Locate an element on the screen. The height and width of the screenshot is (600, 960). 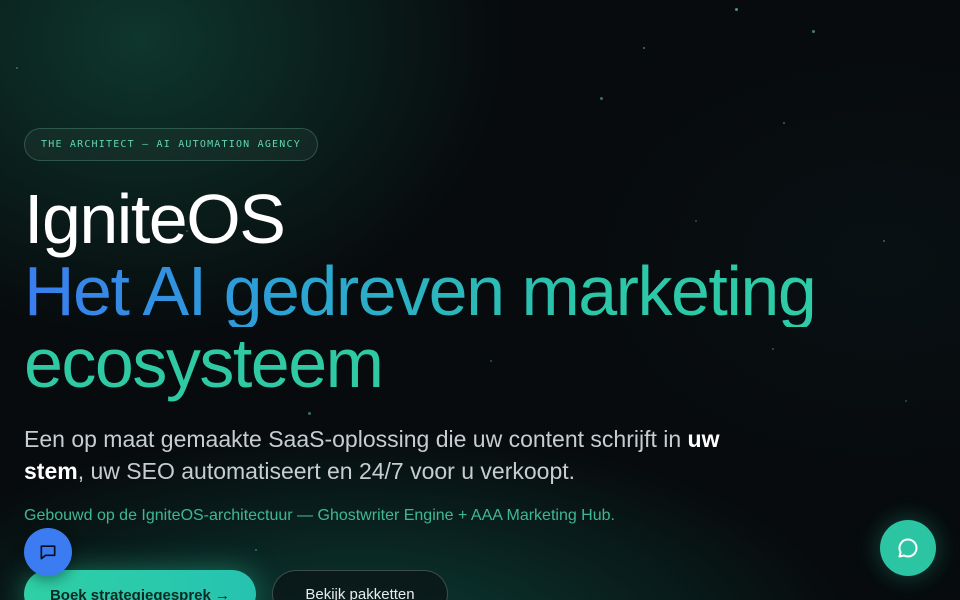
view-packages-button: Bekijk pakketten is located at coordinates (360, 585).